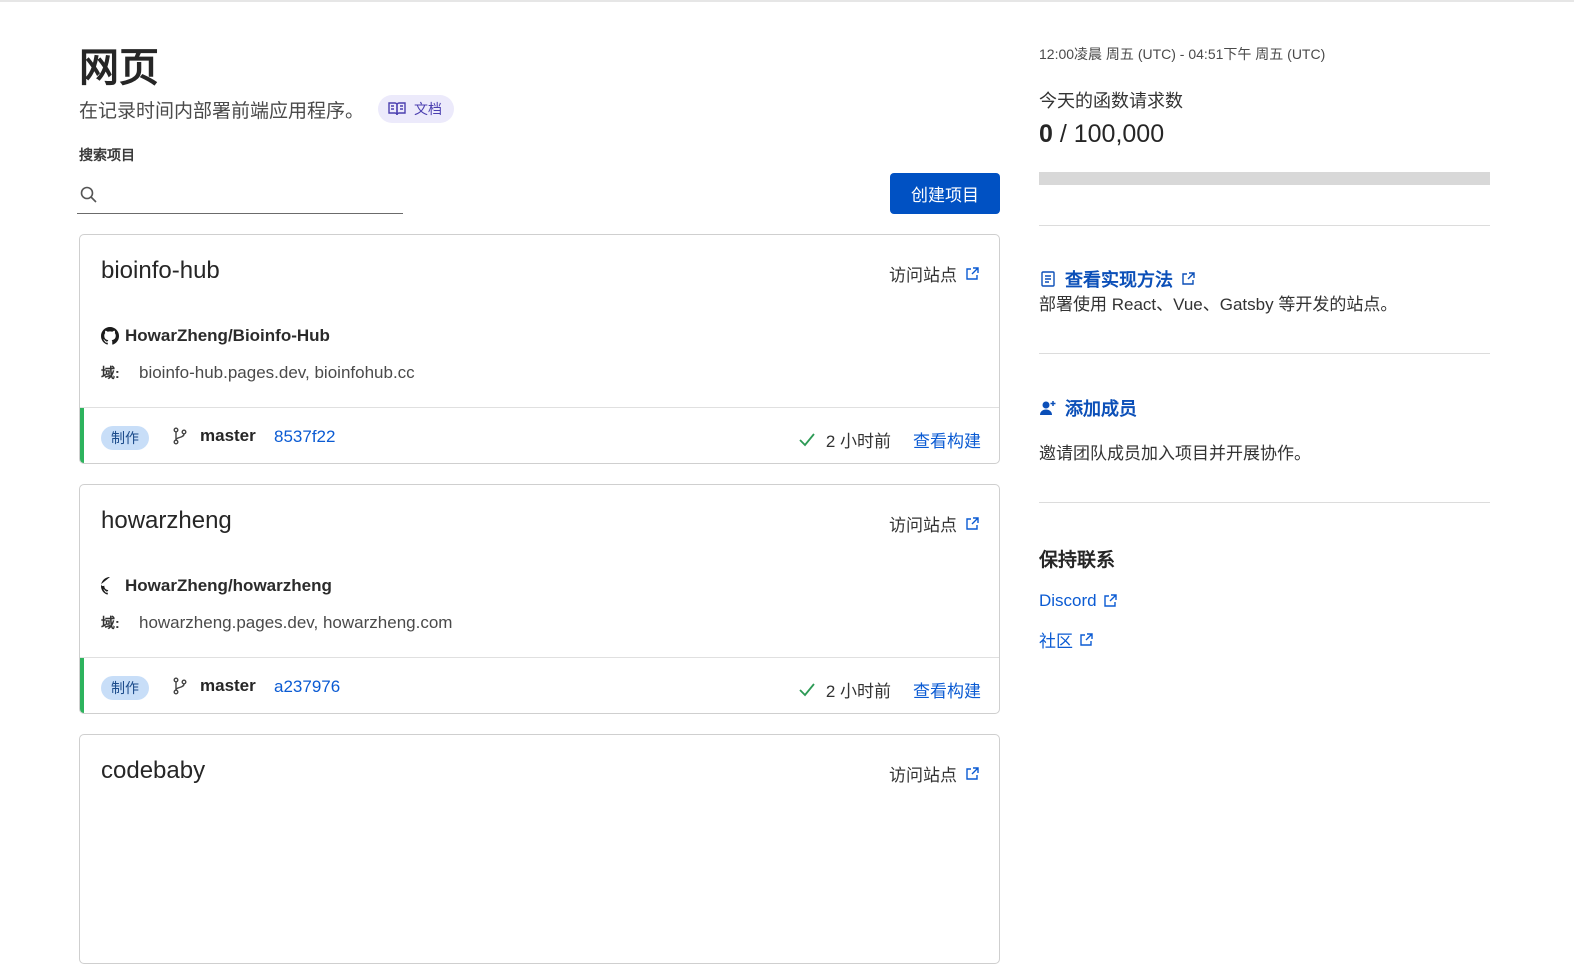 The image size is (1574, 964). I want to click on discord-label: Discord, so click(1068, 600).